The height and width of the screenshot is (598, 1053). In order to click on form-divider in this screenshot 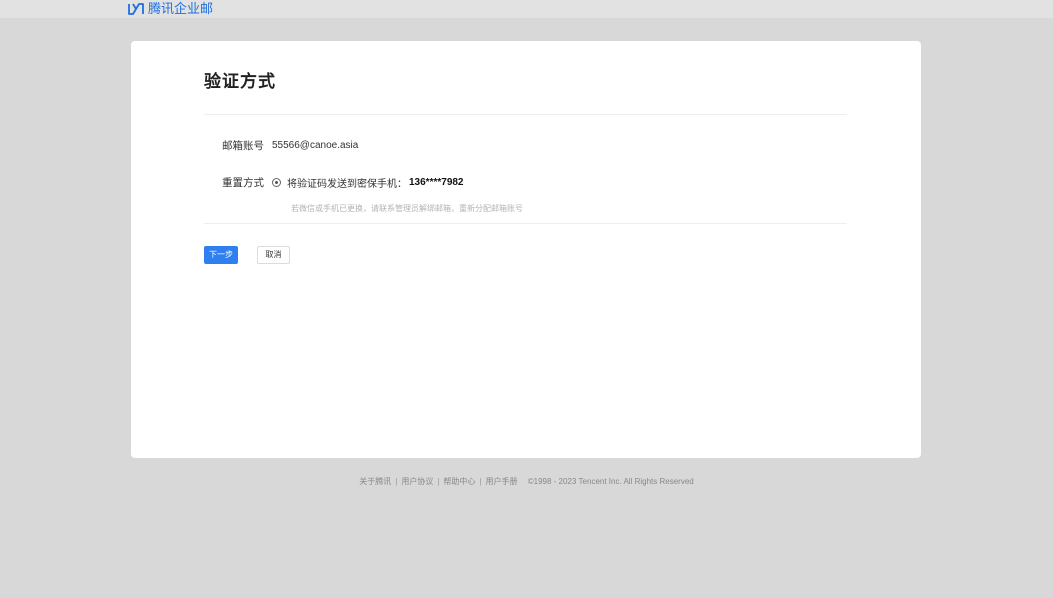, I will do `click(525, 223)`.